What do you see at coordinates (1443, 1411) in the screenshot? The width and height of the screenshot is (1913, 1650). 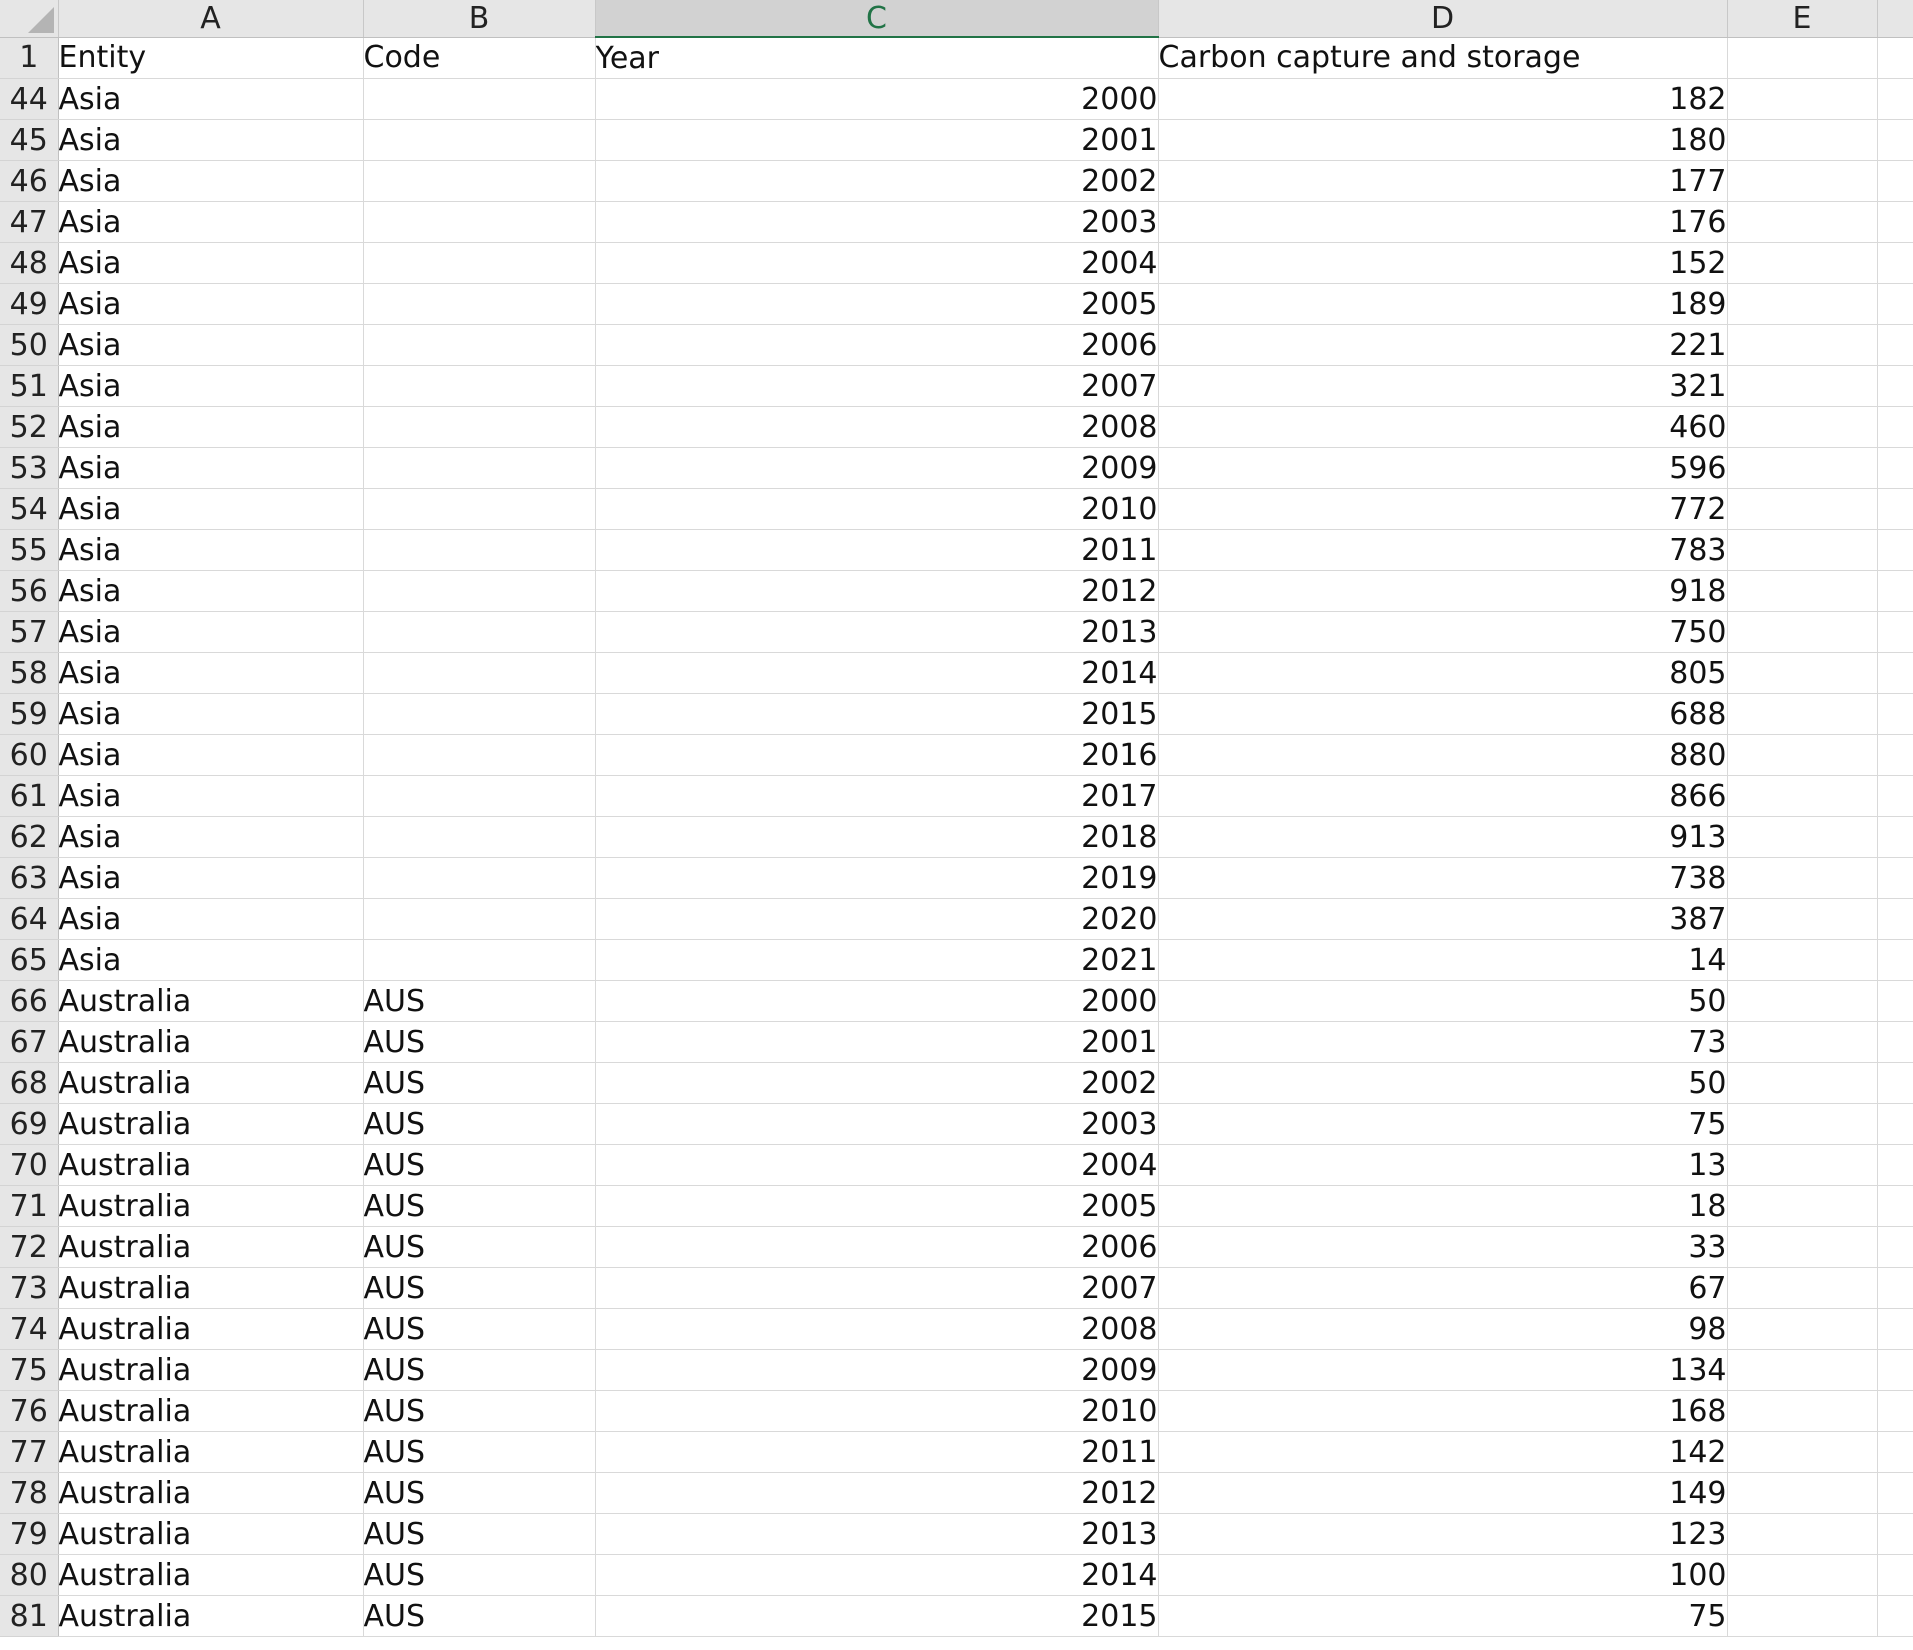 I see `cell-value: 168` at bounding box center [1443, 1411].